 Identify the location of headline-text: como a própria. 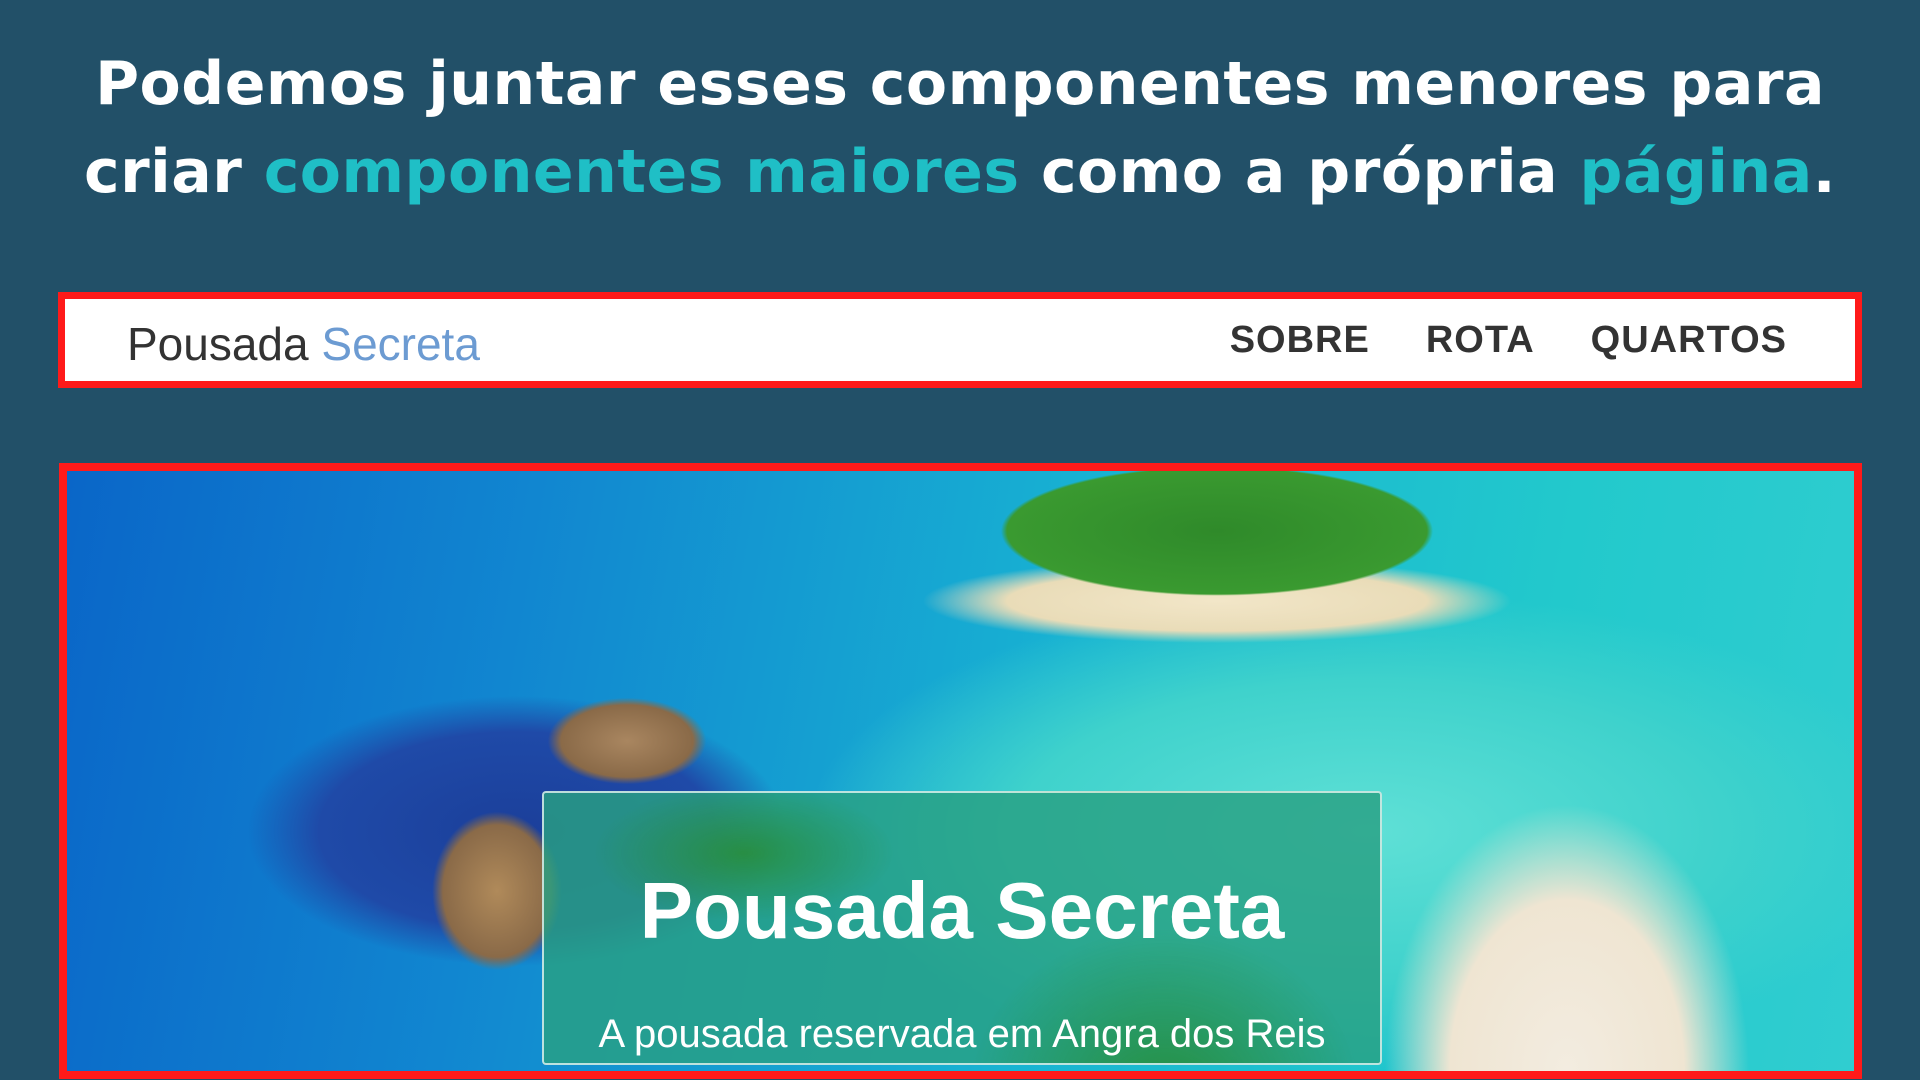
(1299, 172).